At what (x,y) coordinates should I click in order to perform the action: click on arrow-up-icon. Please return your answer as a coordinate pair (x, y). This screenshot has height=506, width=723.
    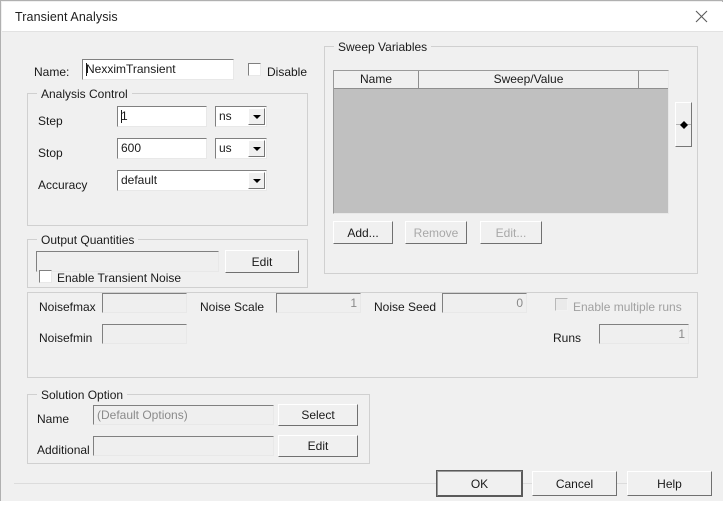
    Looking at the image, I should click on (683, 115).